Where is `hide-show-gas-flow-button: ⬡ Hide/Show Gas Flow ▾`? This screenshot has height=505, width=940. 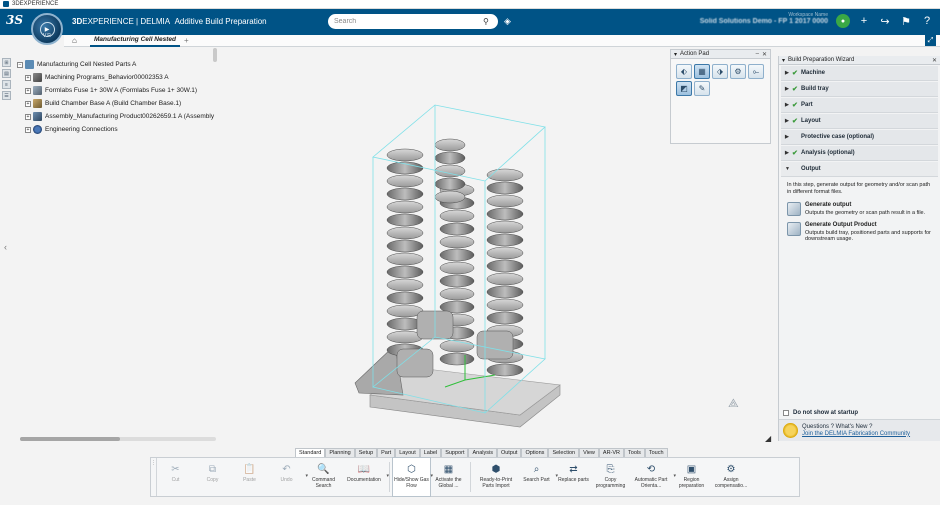
hide-show-gas-flow-button: ⬡ Hide/Show Gas Flow ▾ is located at coordinates (412, 477).